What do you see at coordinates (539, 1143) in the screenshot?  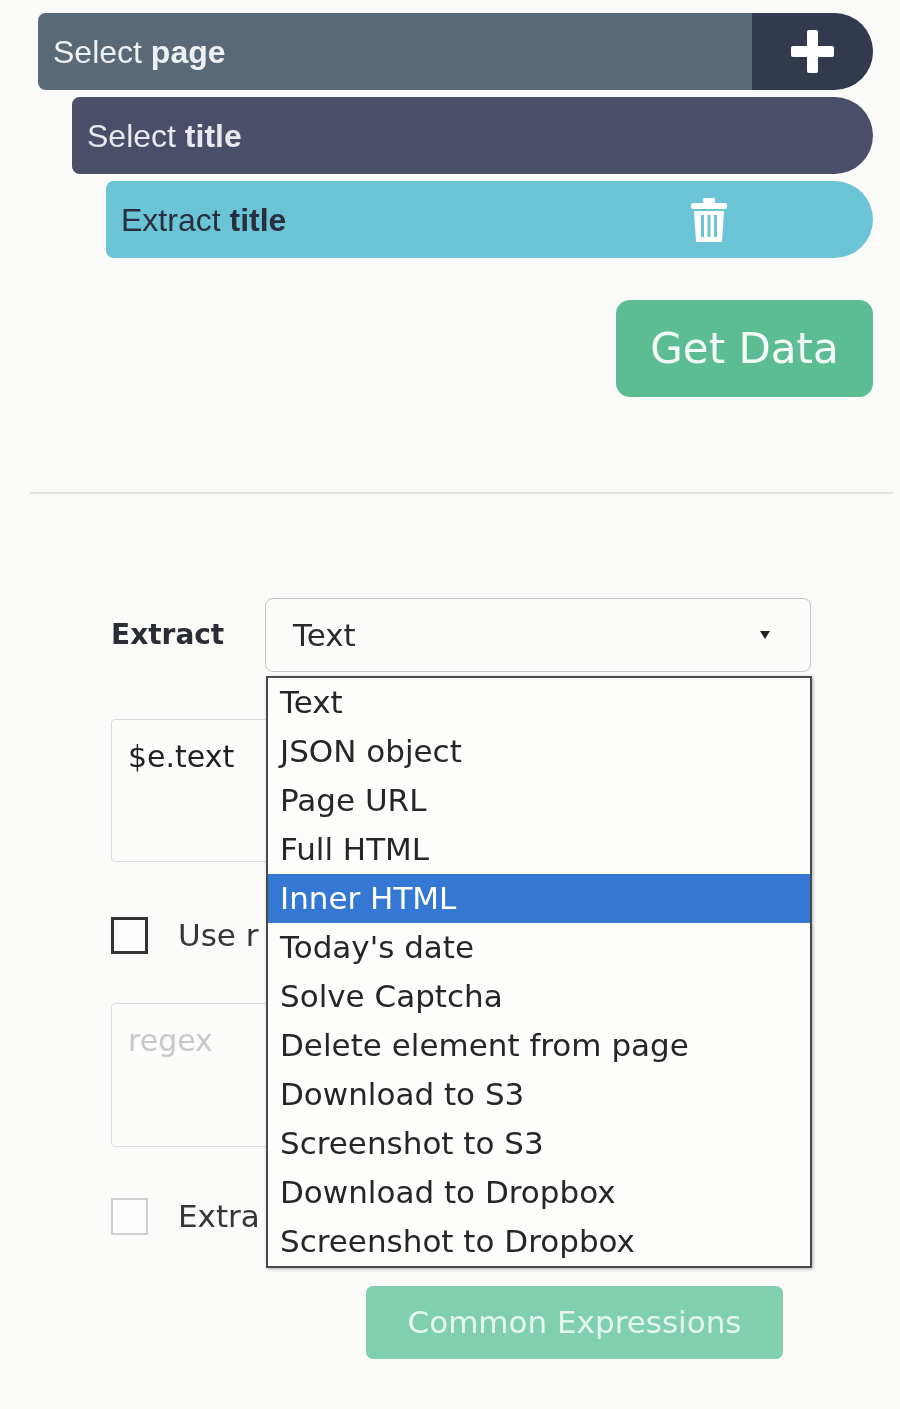 I see `dropdown-option: Screenshot to S3` at bounding box center [539, 1143].